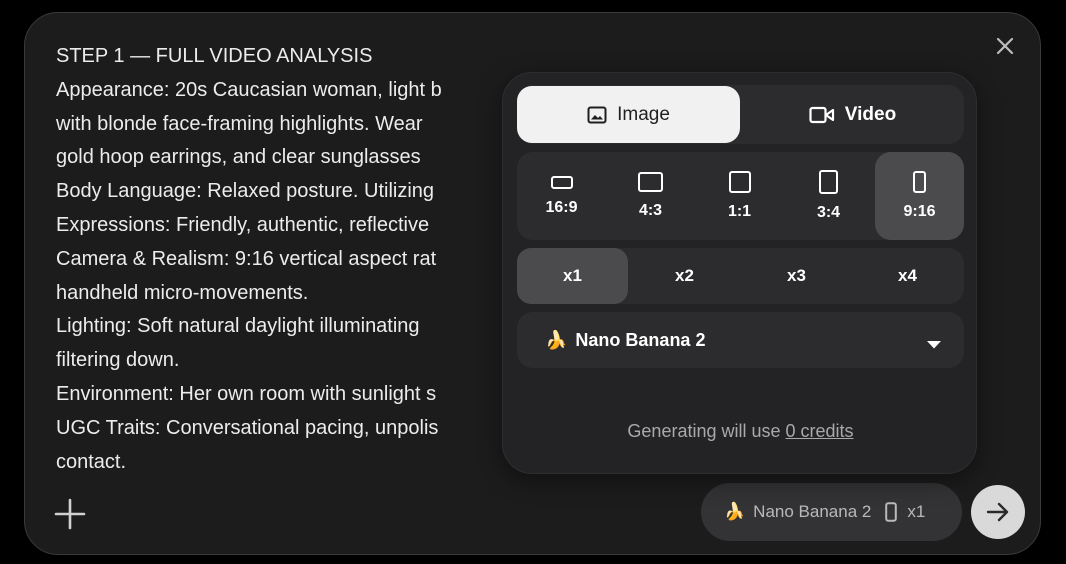 This screenshot has height=564, width=1066. I want to click on plus-icon, so click(70, 514).